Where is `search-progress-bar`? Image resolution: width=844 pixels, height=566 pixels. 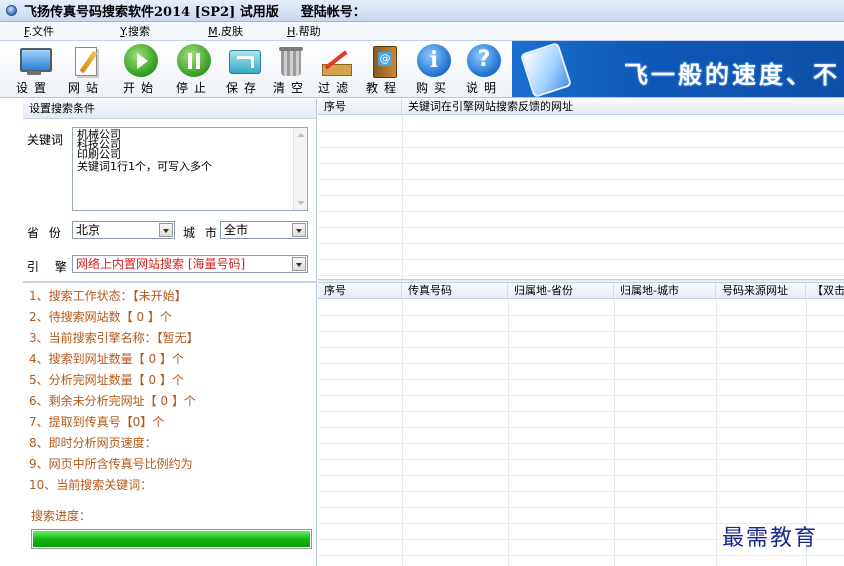
search-progress-bar is located at coordinates (171, 539).